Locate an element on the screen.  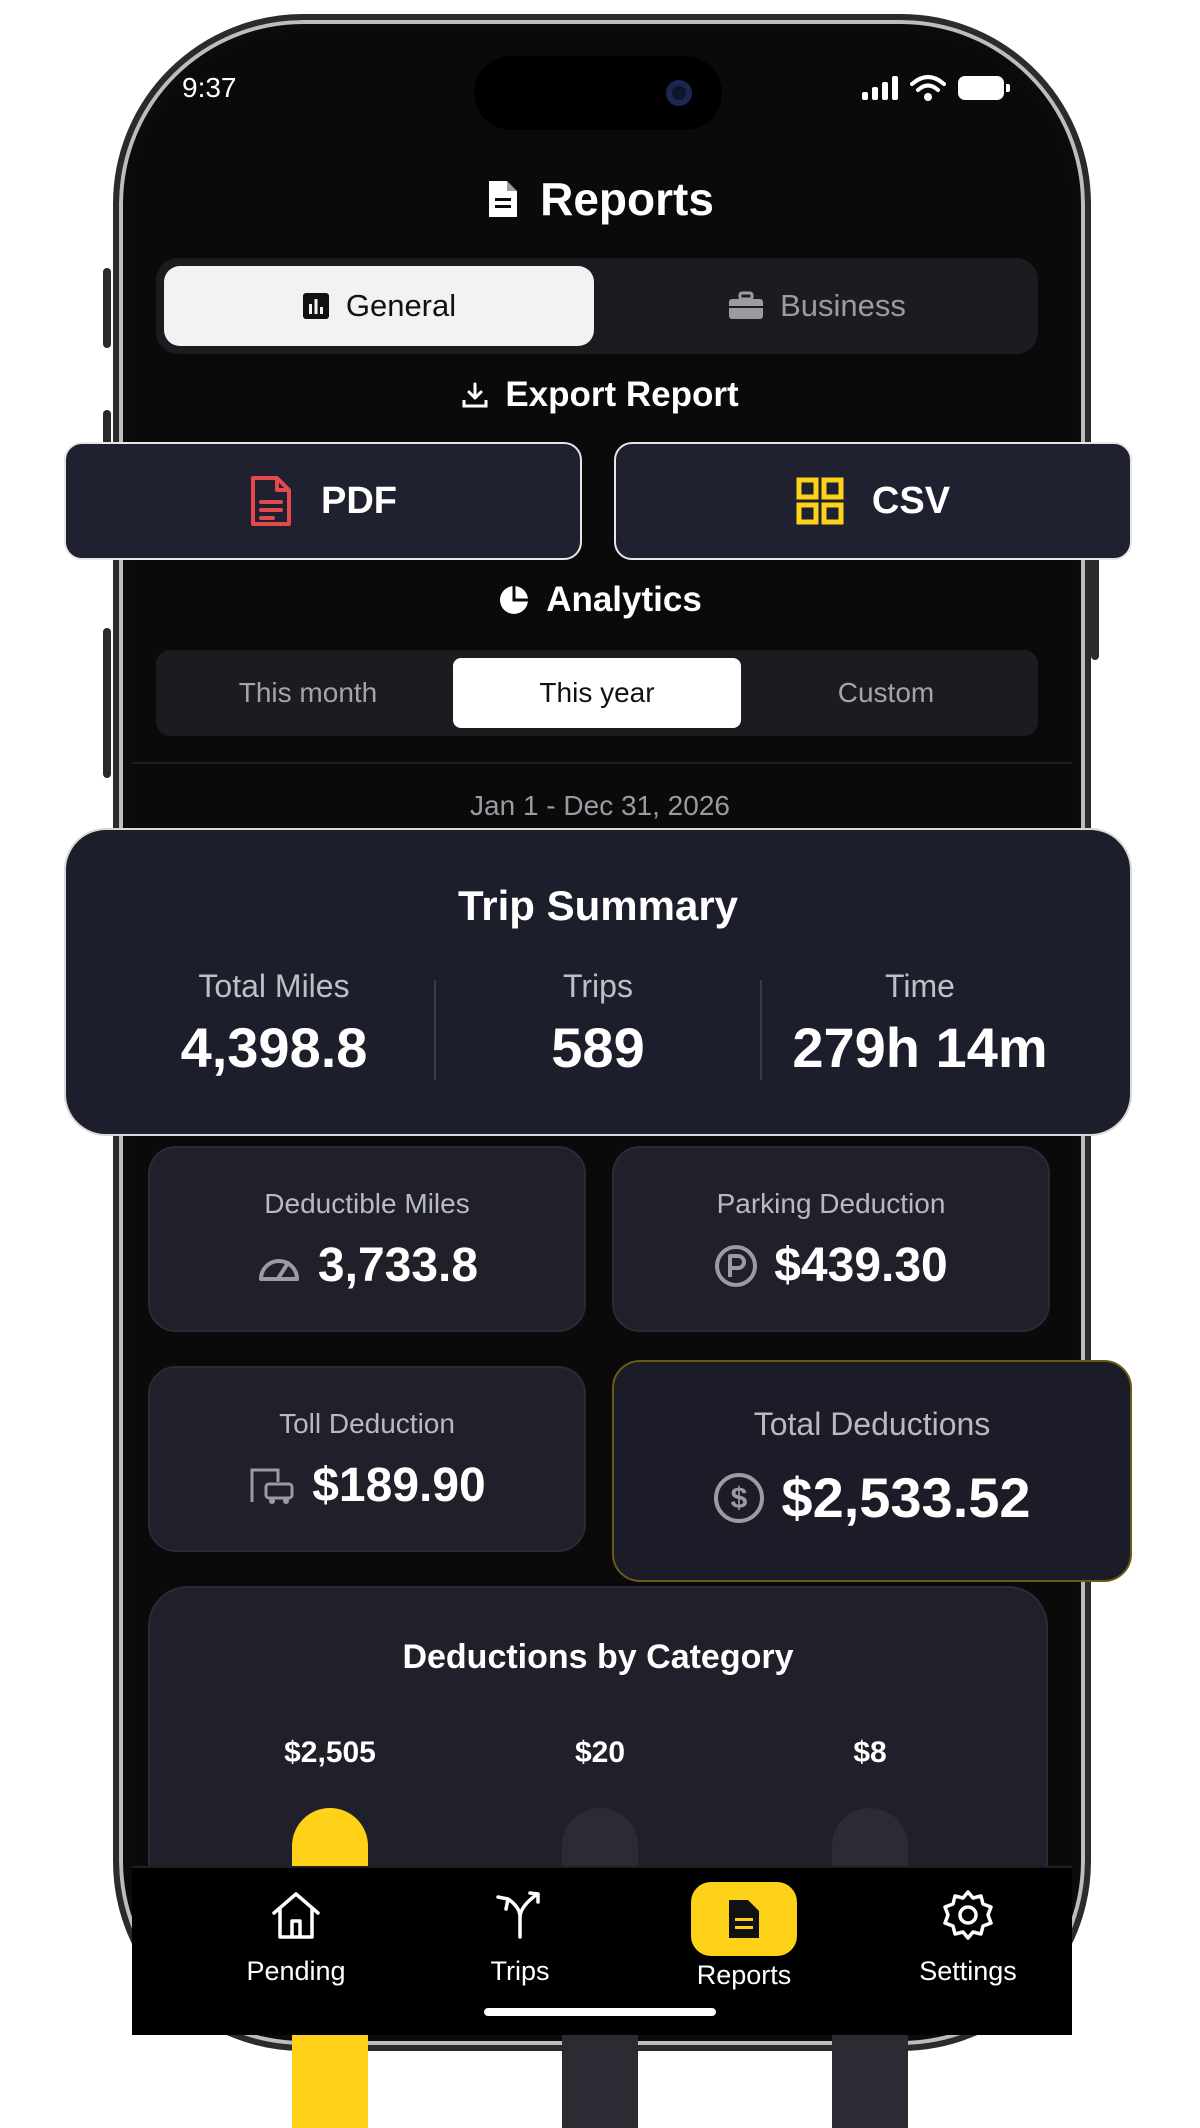
stat-value: 4,398.8 is located at coordinates (274, 1047).